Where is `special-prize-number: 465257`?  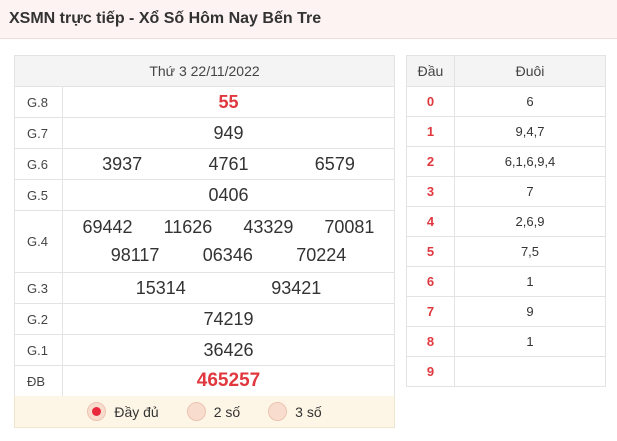
special-prize-number: 465257 is located at coordinates (228, 380).